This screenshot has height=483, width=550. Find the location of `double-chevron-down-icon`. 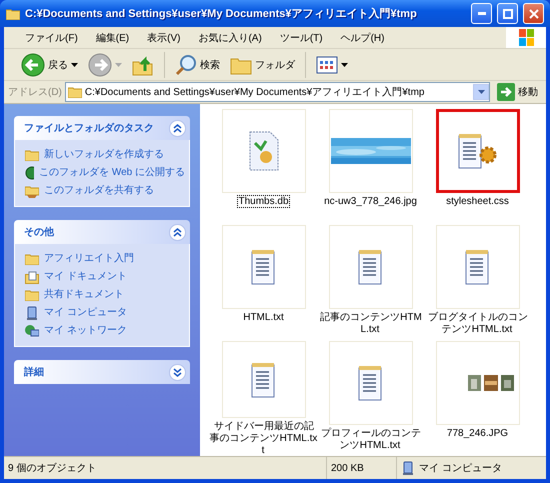

double-chevron-down-icon is located at coordinates (177, 372).